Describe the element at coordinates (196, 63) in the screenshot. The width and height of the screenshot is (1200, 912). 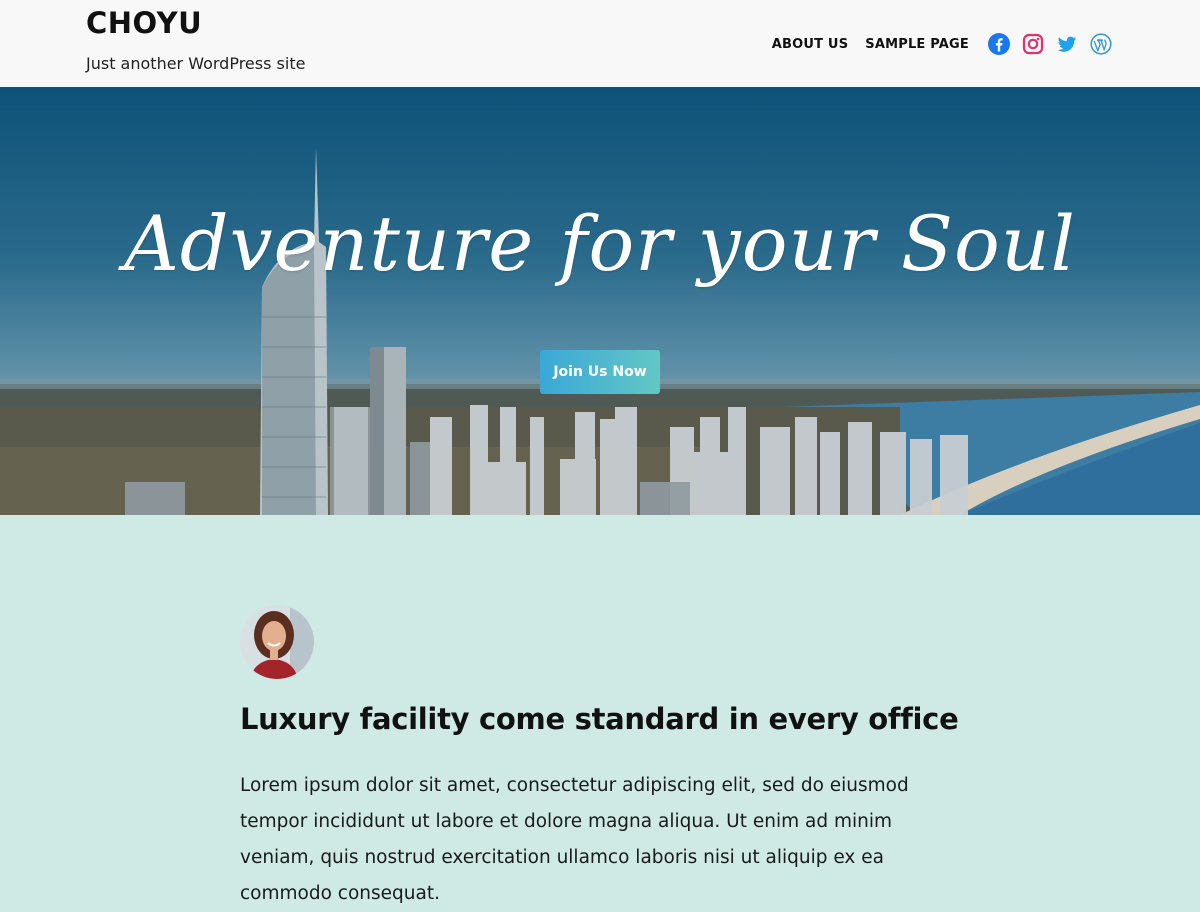
I see `site-tagline: Just another WordPress site` at that location.